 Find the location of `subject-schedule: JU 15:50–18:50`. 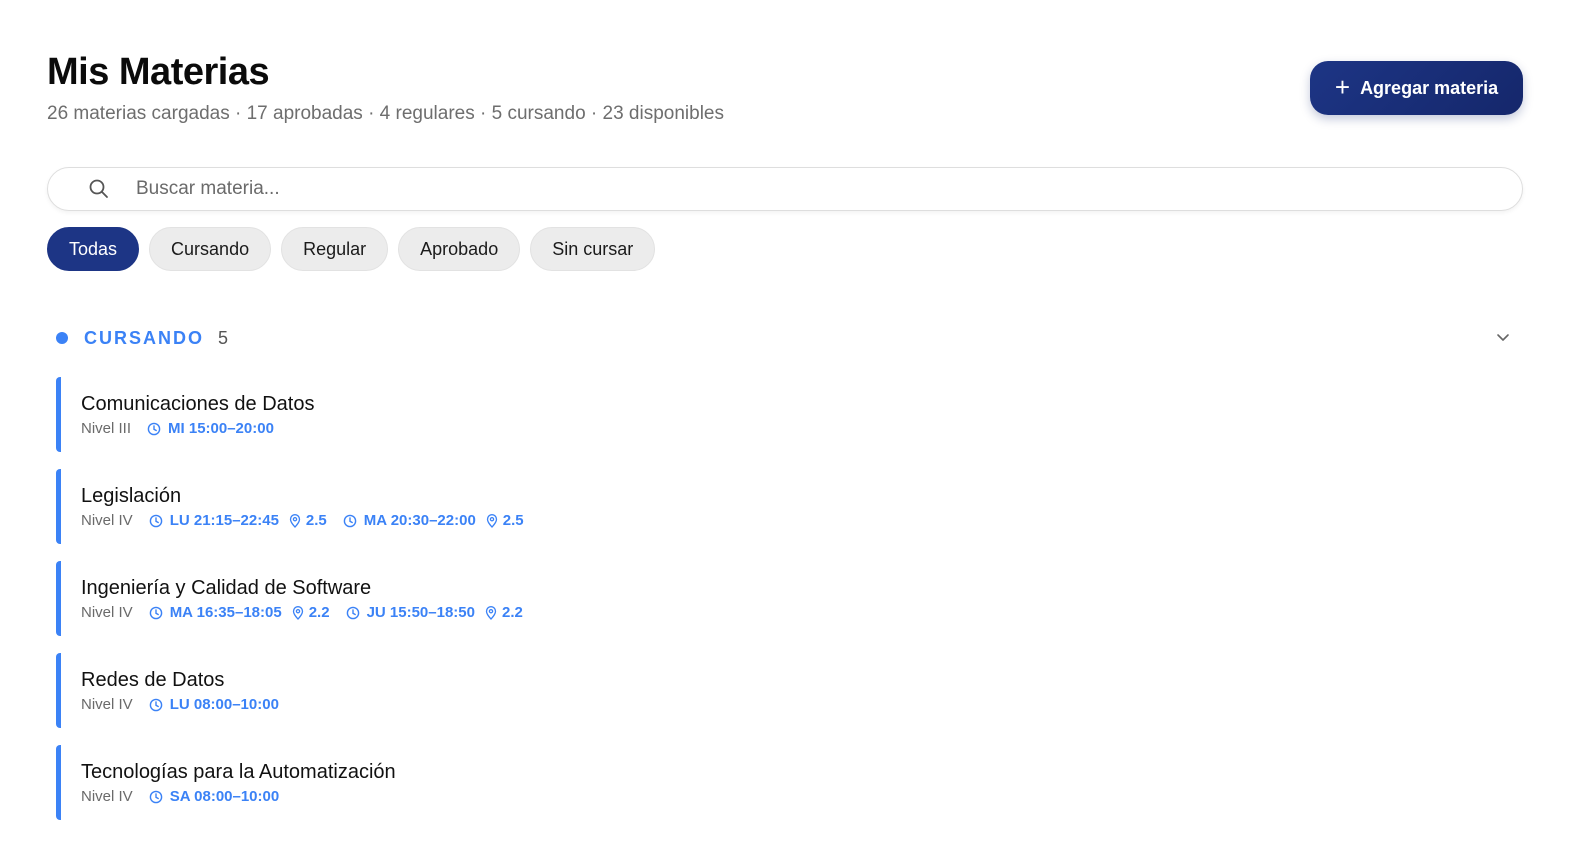

subject-schedule: JU 15:50–18:50 is located at coordinates (410, 613).